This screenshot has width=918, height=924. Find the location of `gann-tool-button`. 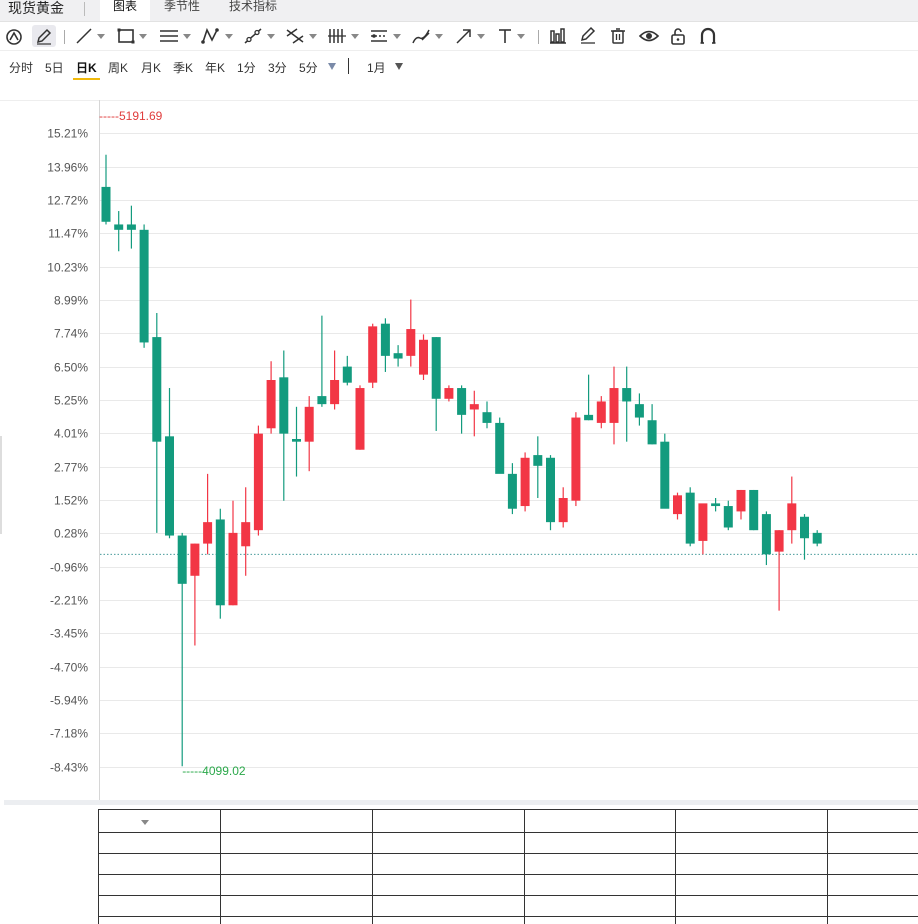

gann-tool-button is located at coordinates (342, 36).